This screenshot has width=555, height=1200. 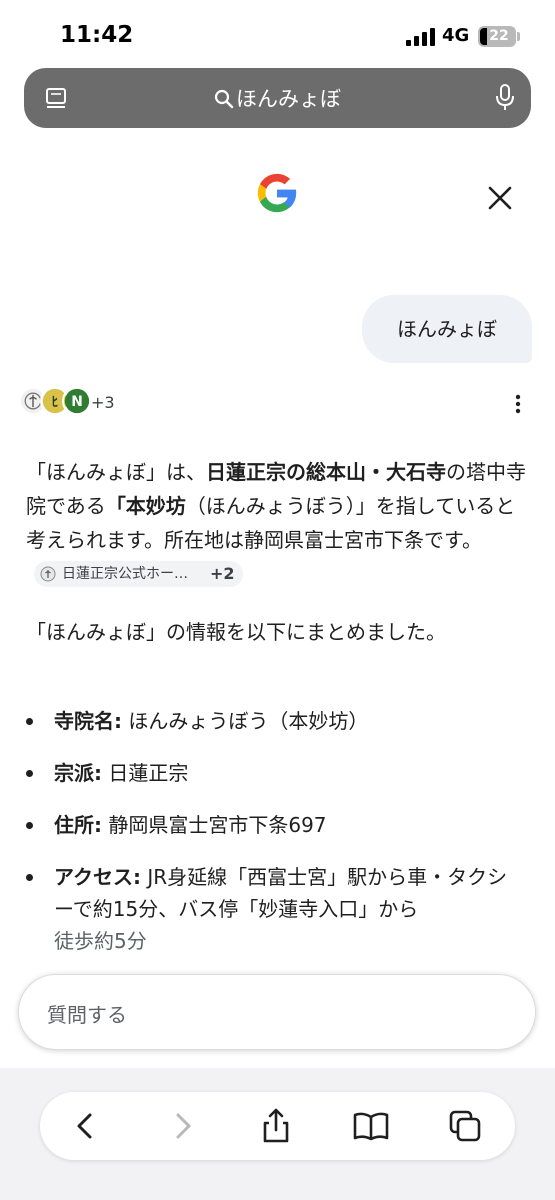 I want to click on url-text: ほんみょぼ, so click(x=288, y=99).